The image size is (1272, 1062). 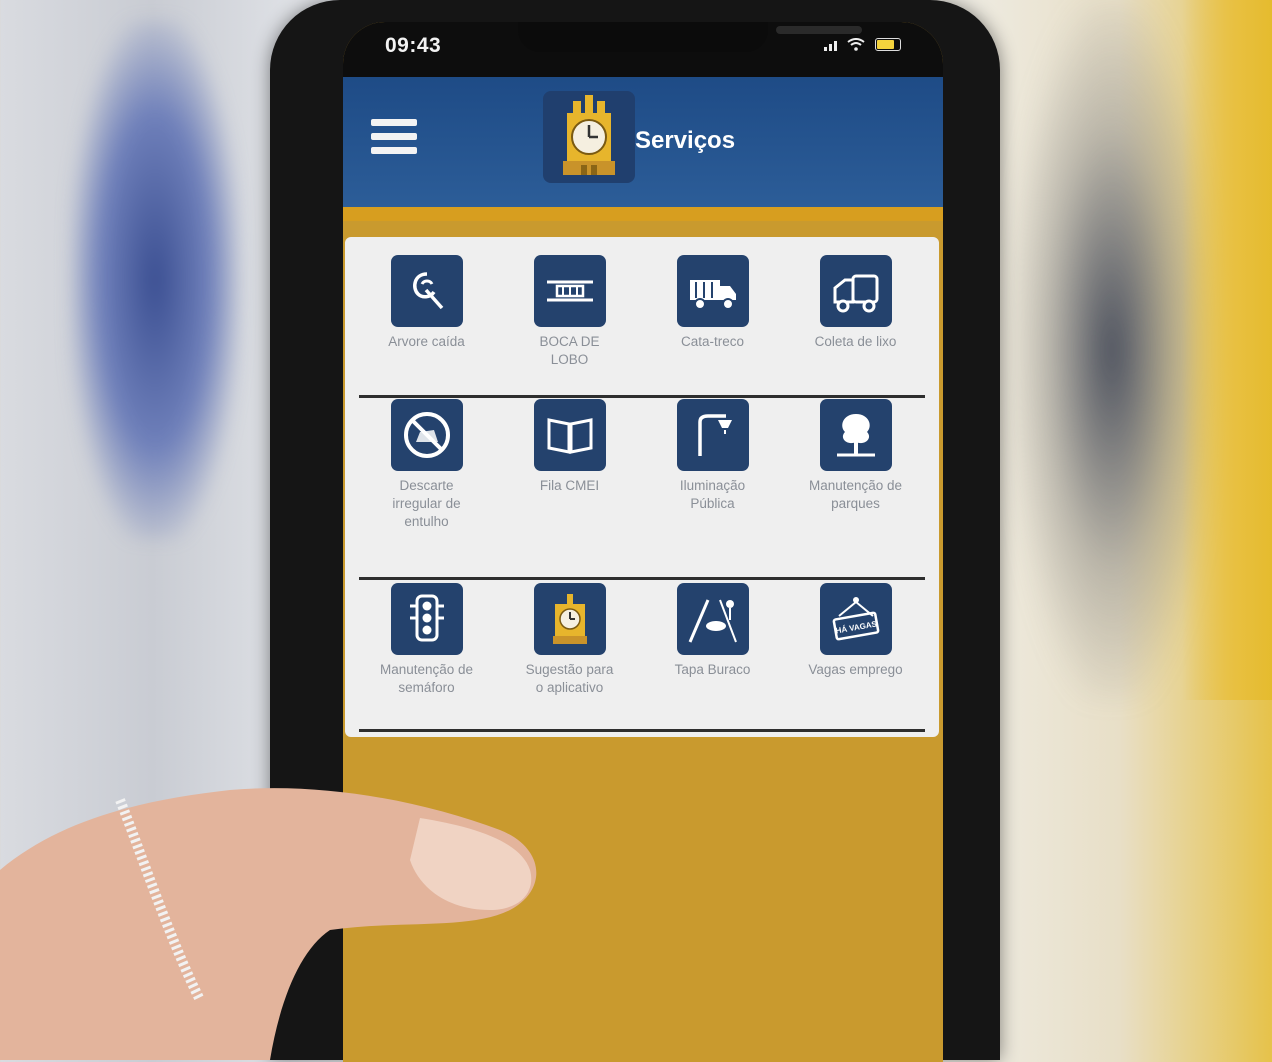 What do you see at coordinates (569, 619) in the screenshot?
I see `clock-tower-icon` at bounding box center [569, 619].